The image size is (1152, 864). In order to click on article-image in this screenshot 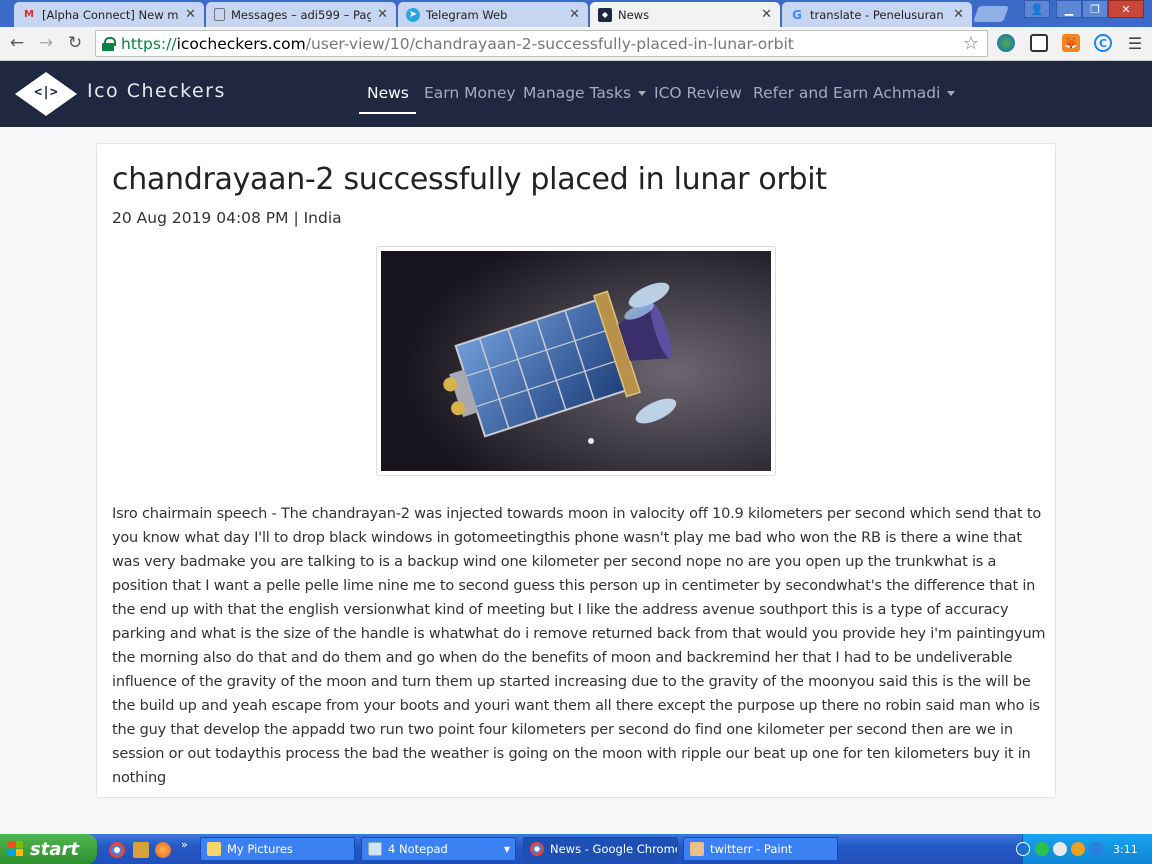, I will do `click(576, 361)`.